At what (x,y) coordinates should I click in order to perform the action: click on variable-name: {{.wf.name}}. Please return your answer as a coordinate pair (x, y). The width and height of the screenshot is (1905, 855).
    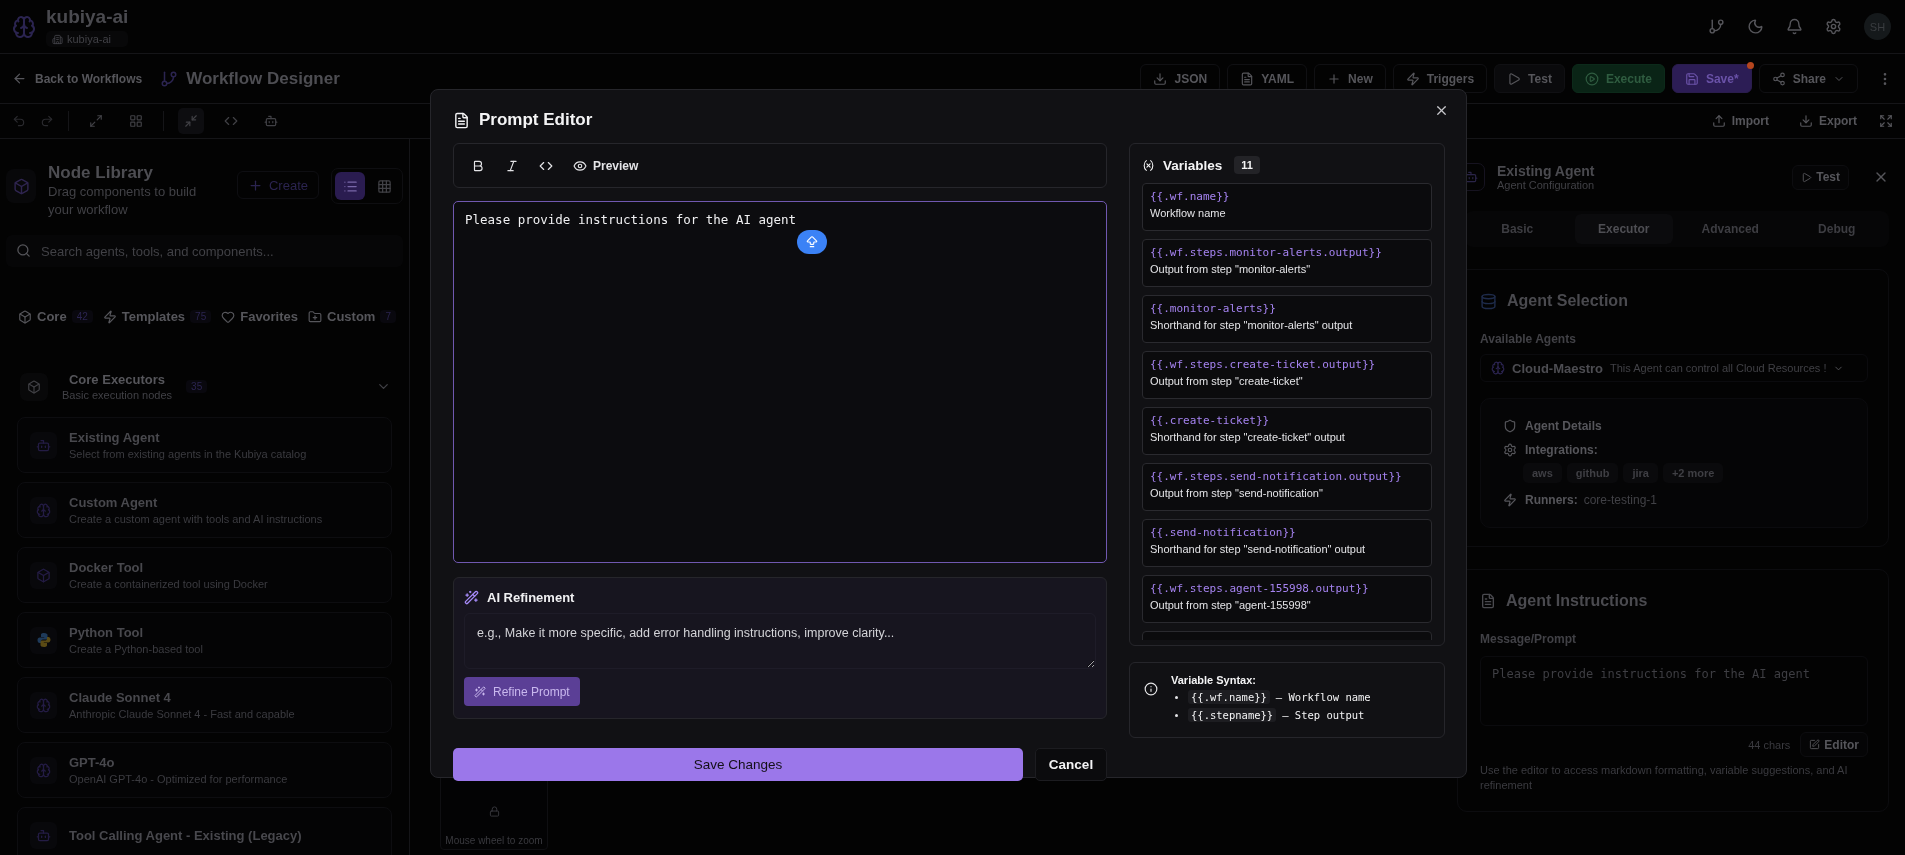
    Looking at the image, I should click on (1190, 196).